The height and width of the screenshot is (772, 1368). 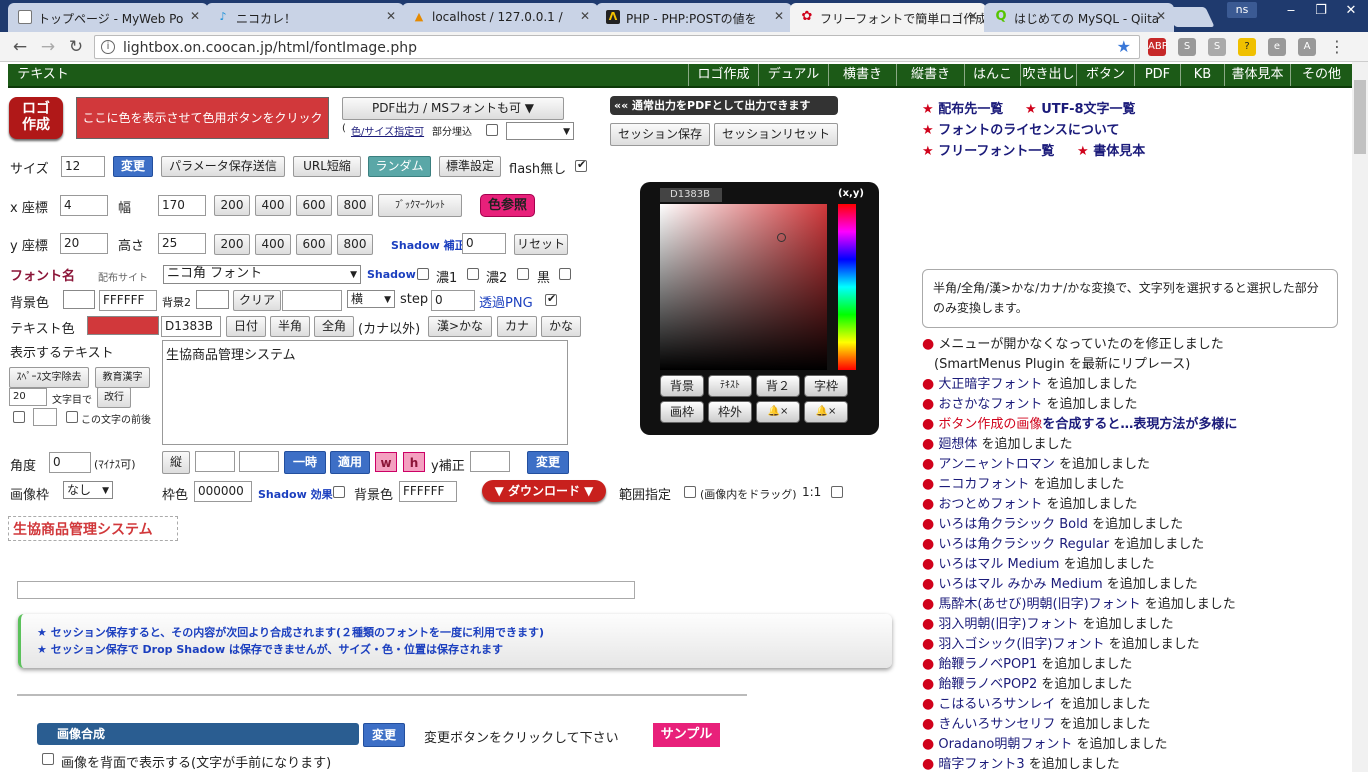 What do you see at coordinates (690, 492) in the screenshot?
I see `range-checkbox` at bounding box center [690, 492].